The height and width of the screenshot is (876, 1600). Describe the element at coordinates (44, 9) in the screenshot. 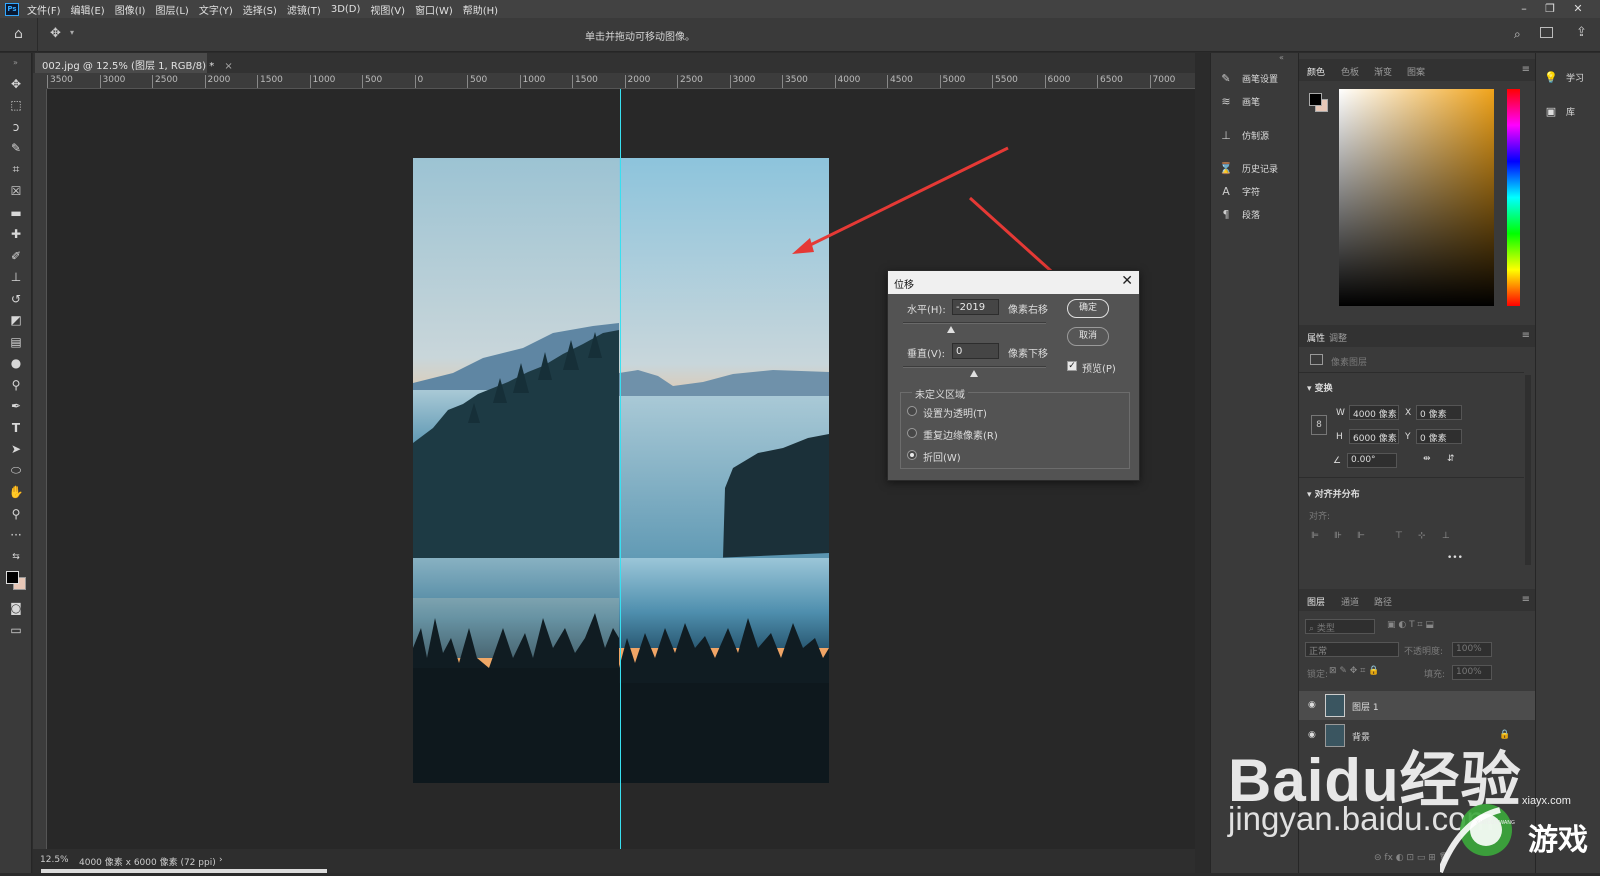

I see `menu-file: 文件(F)` at that location.